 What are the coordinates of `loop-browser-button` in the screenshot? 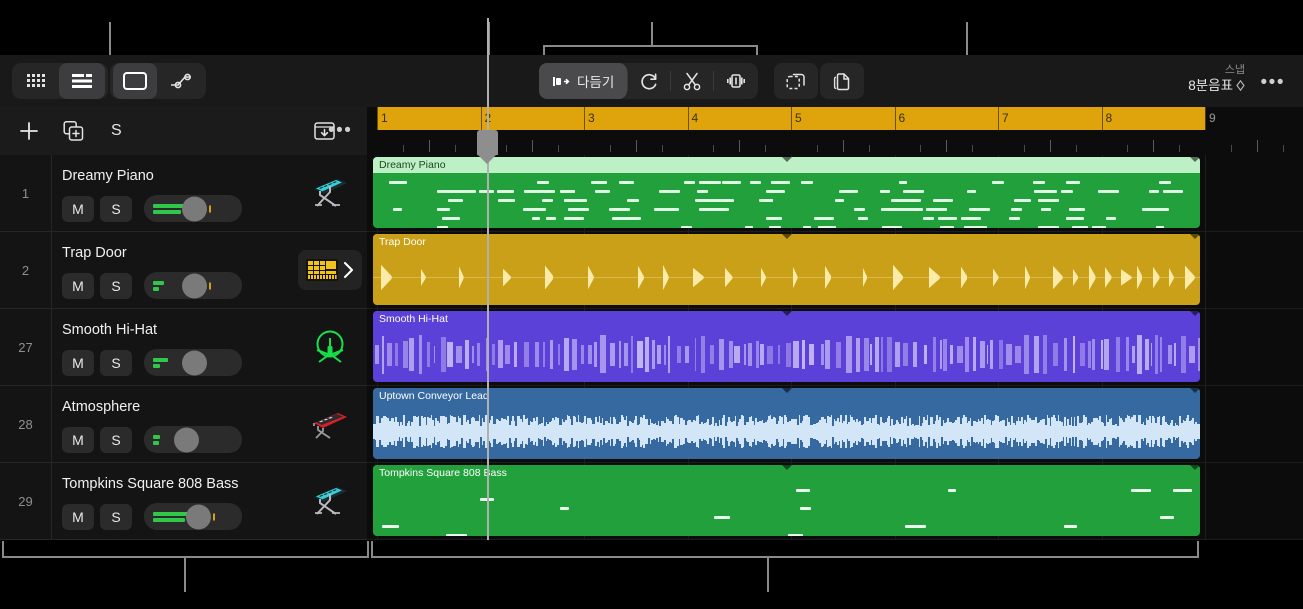 It's located at (135, 81).